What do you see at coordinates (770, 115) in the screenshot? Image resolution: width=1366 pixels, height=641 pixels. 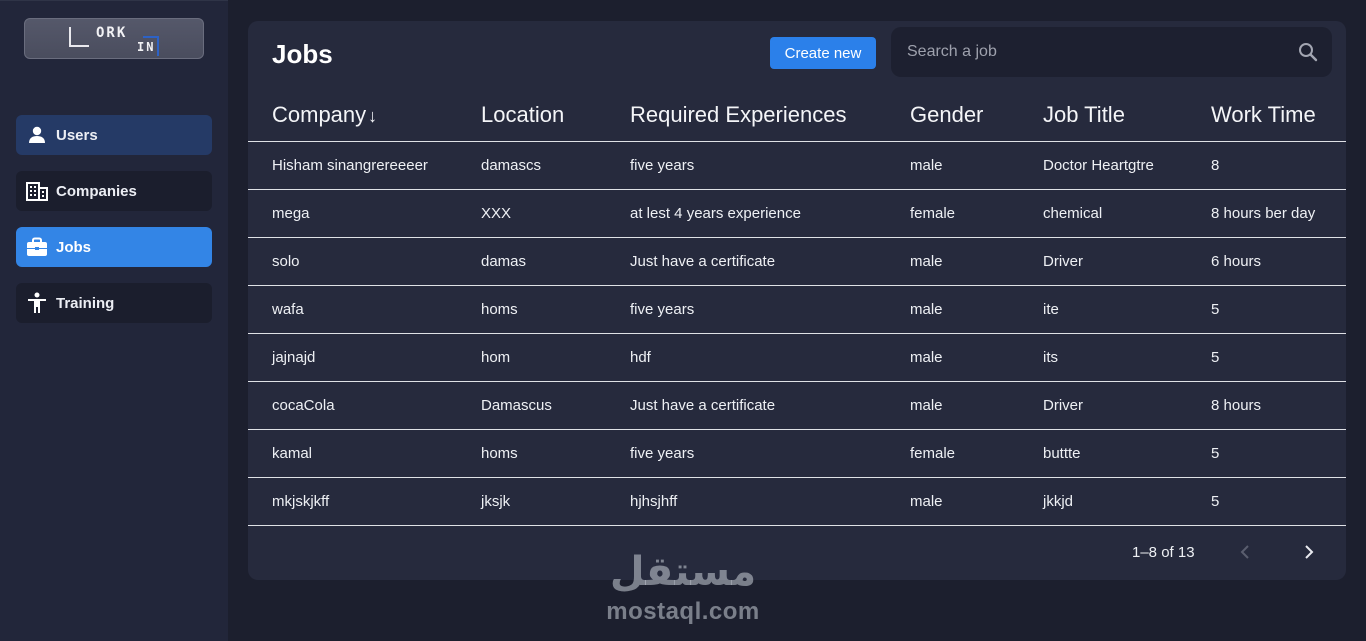 I see `column-header-required-experiences: Required Experiences` at bounding box center [770, 115].